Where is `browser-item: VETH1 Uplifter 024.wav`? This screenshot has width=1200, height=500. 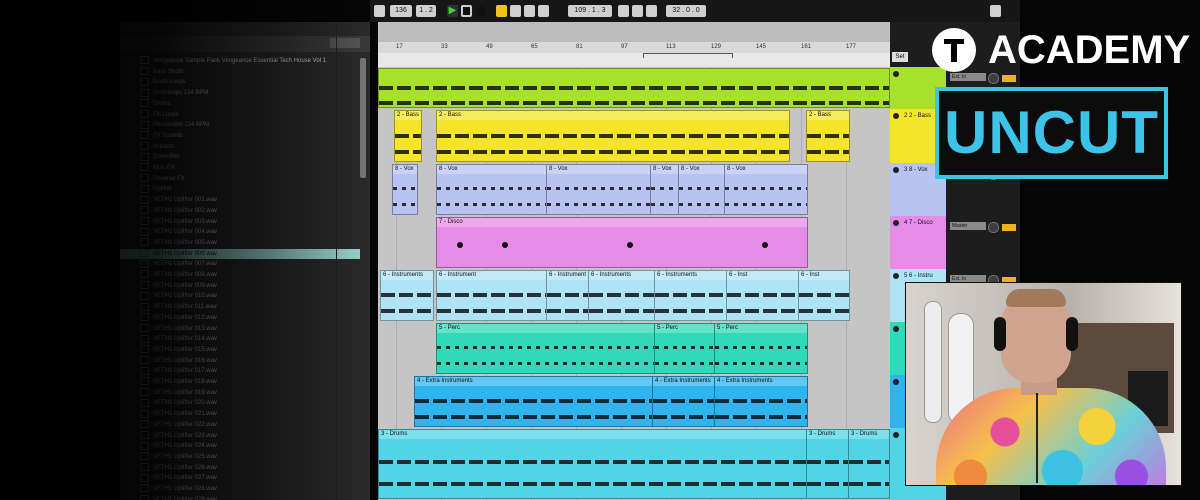 browser-item: VETH1 Uplifter 024.wav is located at coordinates (240, 446).